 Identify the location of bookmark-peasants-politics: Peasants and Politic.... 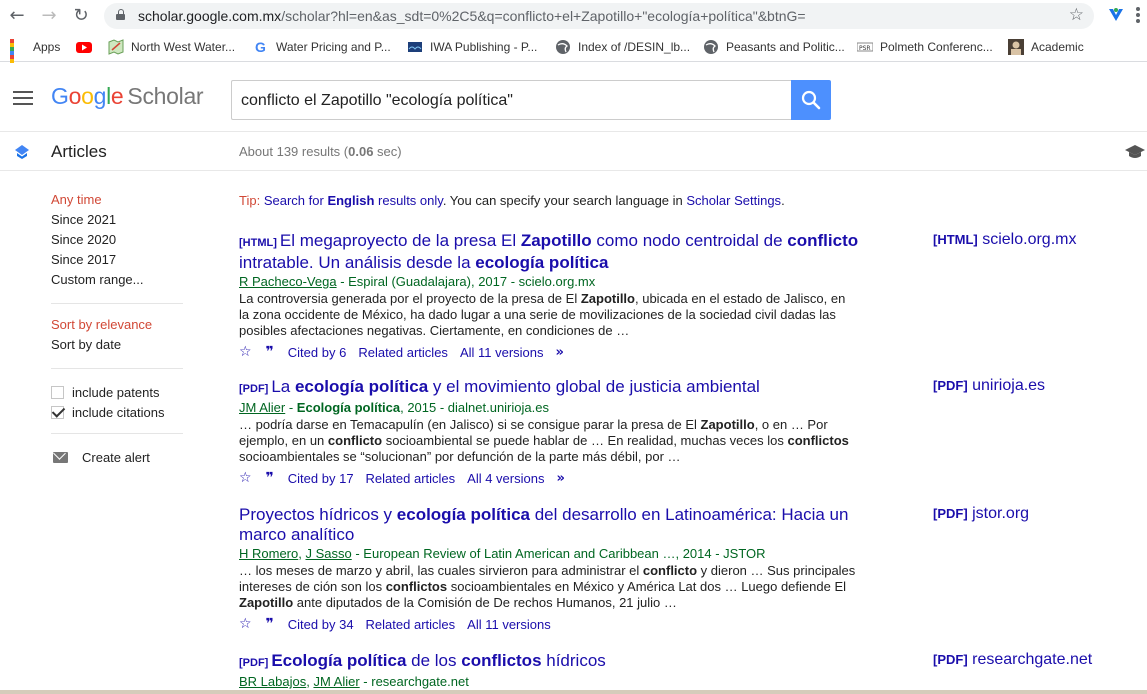
(774, 47).